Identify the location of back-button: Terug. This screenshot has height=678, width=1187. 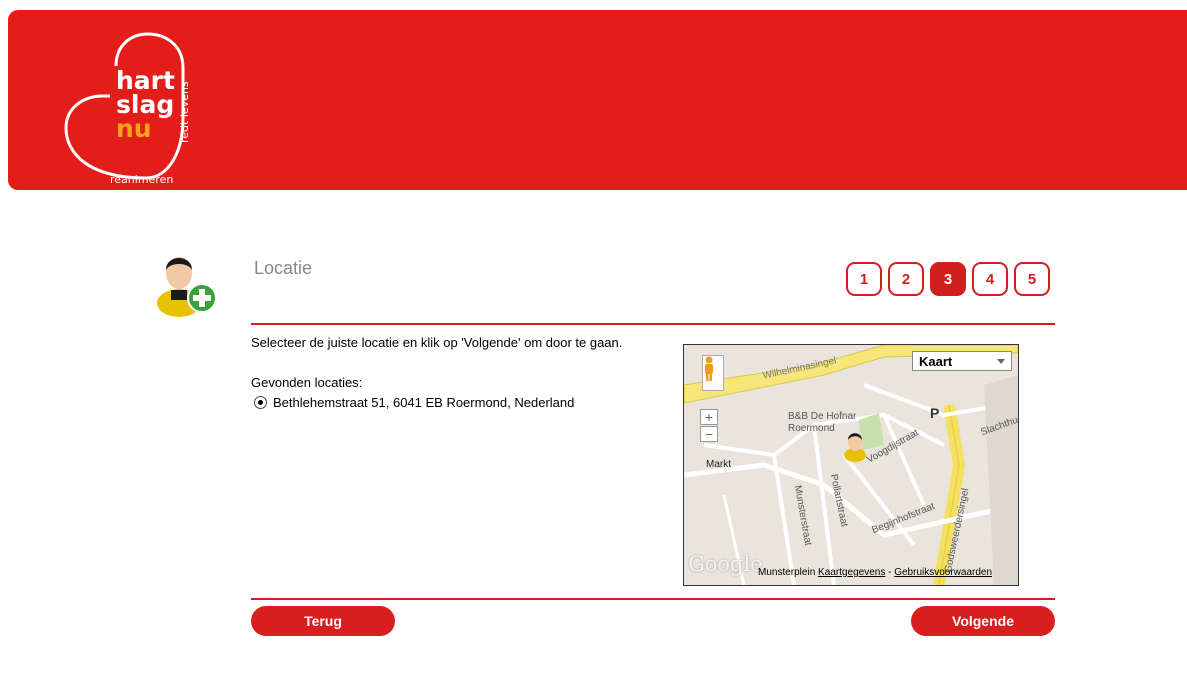
(323, 621).